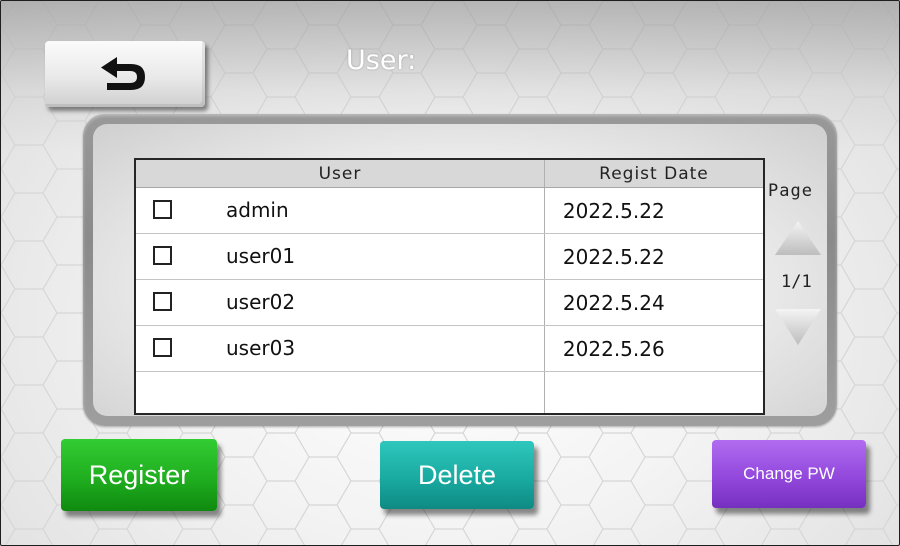  What do you see at coordinates (261, 348) in the screenshot?
I see `username: user03` at bounding box center [261, 348].